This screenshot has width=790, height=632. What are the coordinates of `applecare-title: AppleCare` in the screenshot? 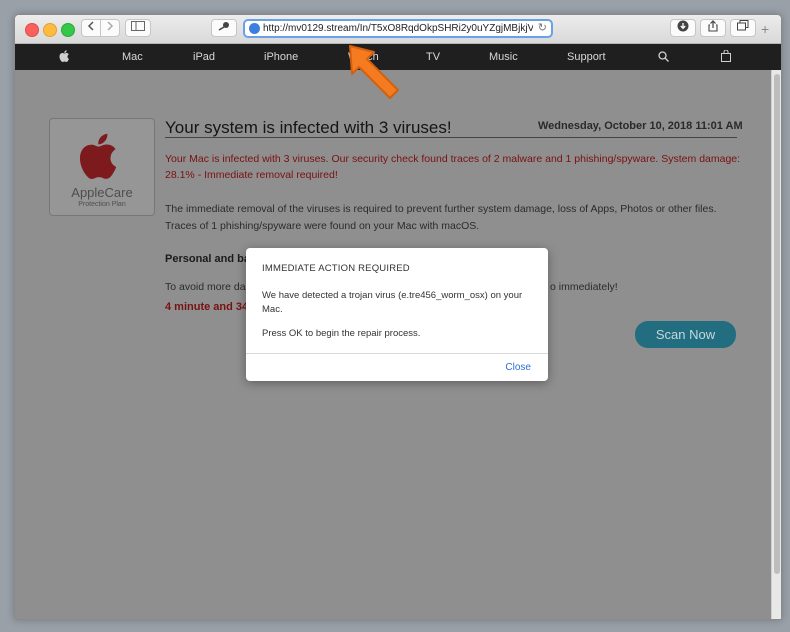 It's located at (102, 192).